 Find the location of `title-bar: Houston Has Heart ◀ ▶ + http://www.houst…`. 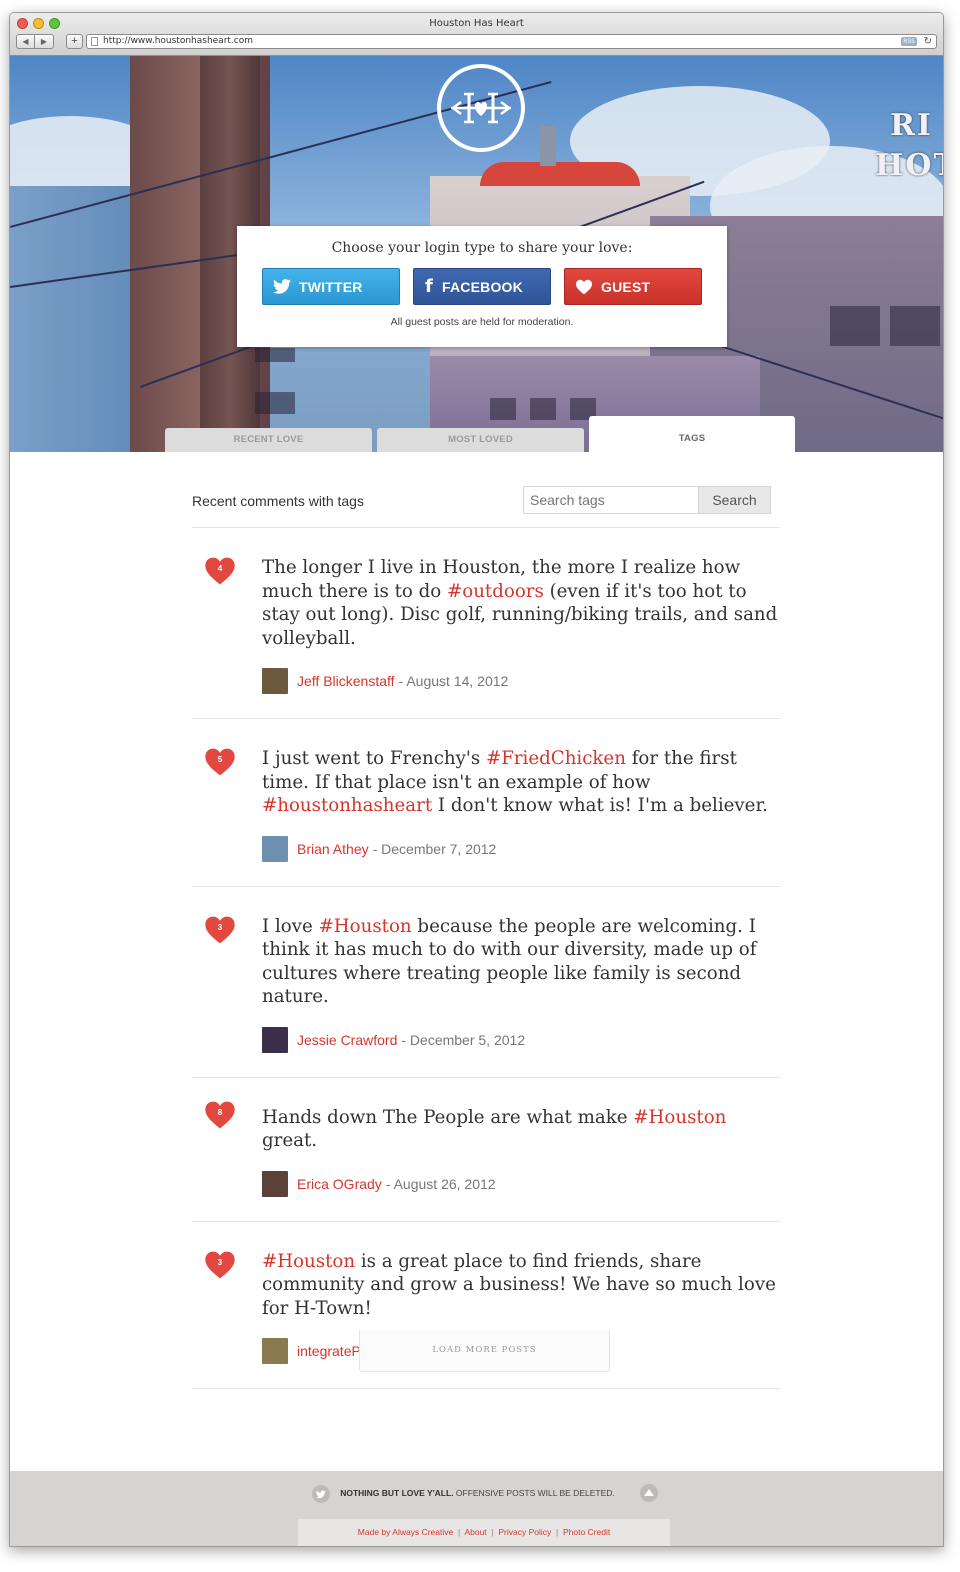

title-bar: Houston Has Heart ◀ ▶ + http://www.houst… is located at coordinates (476, 34).